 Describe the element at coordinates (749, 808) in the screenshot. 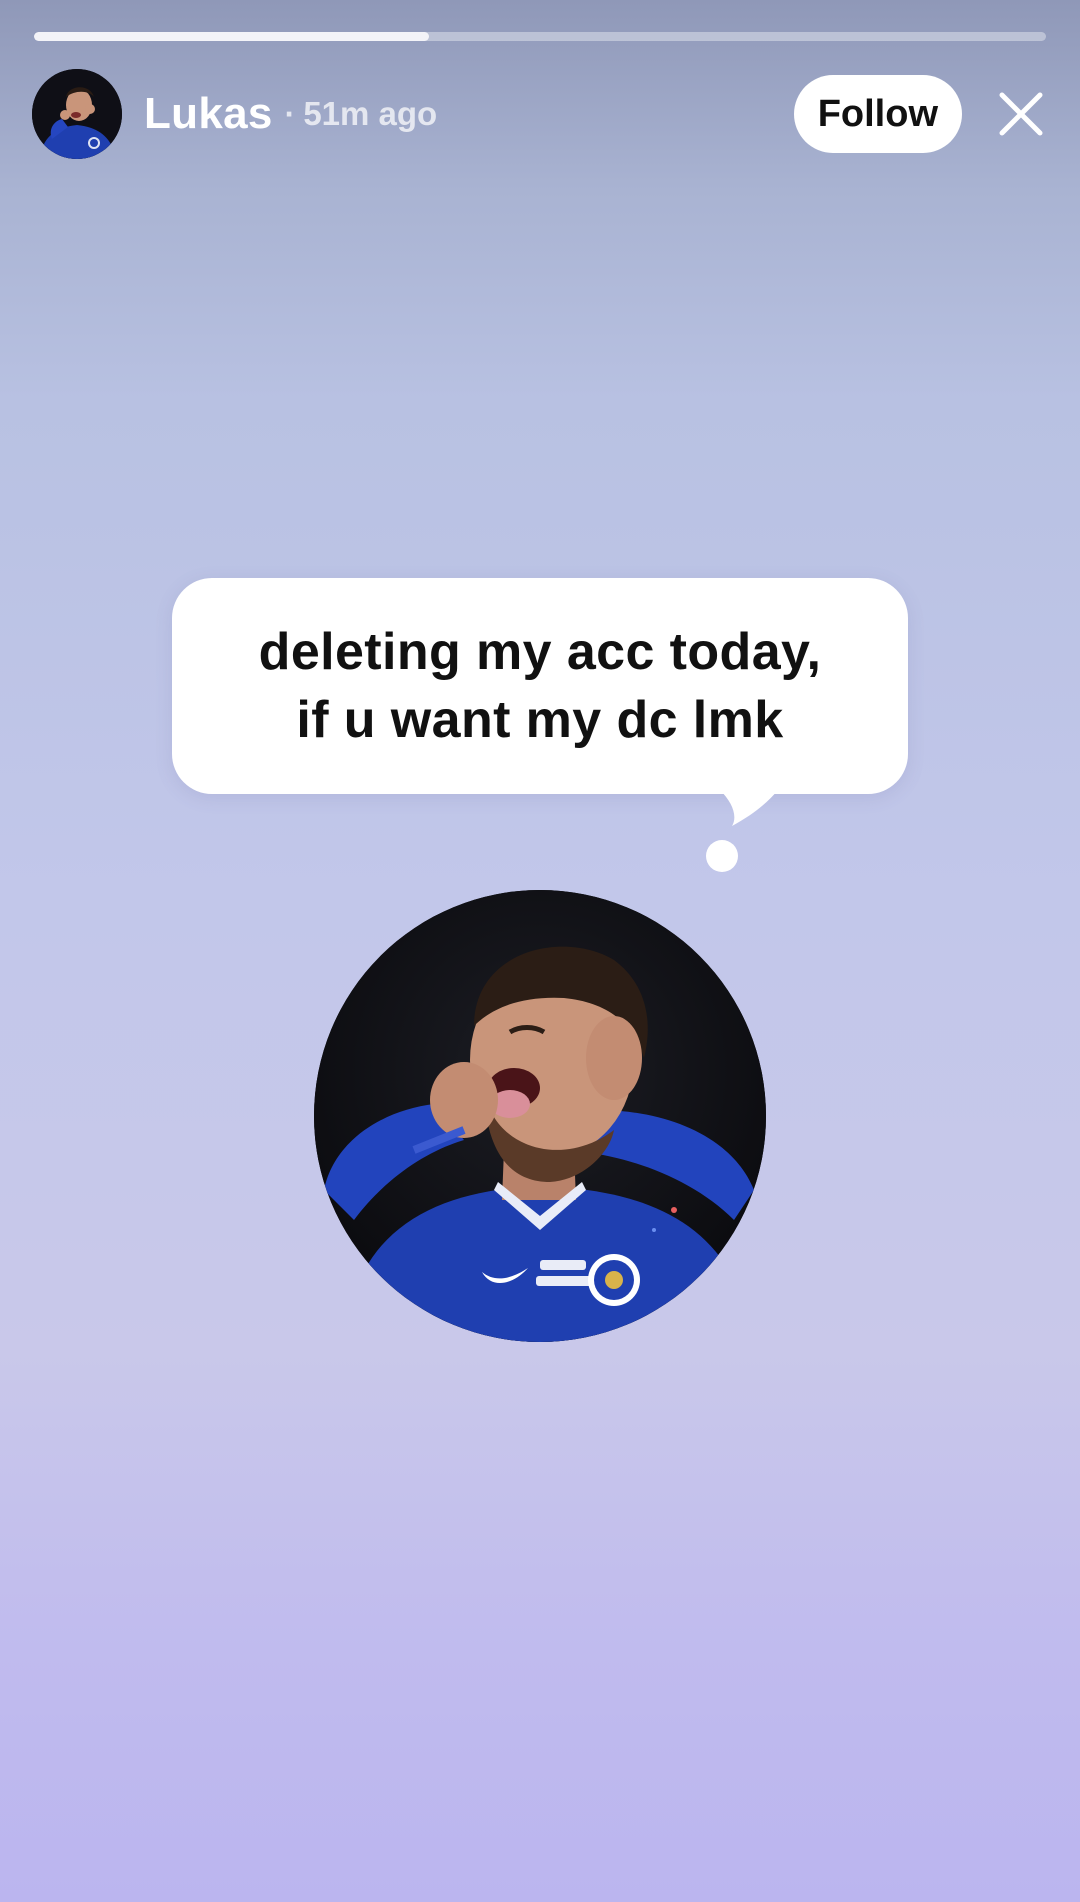

I see `bubble-tail` at that location.